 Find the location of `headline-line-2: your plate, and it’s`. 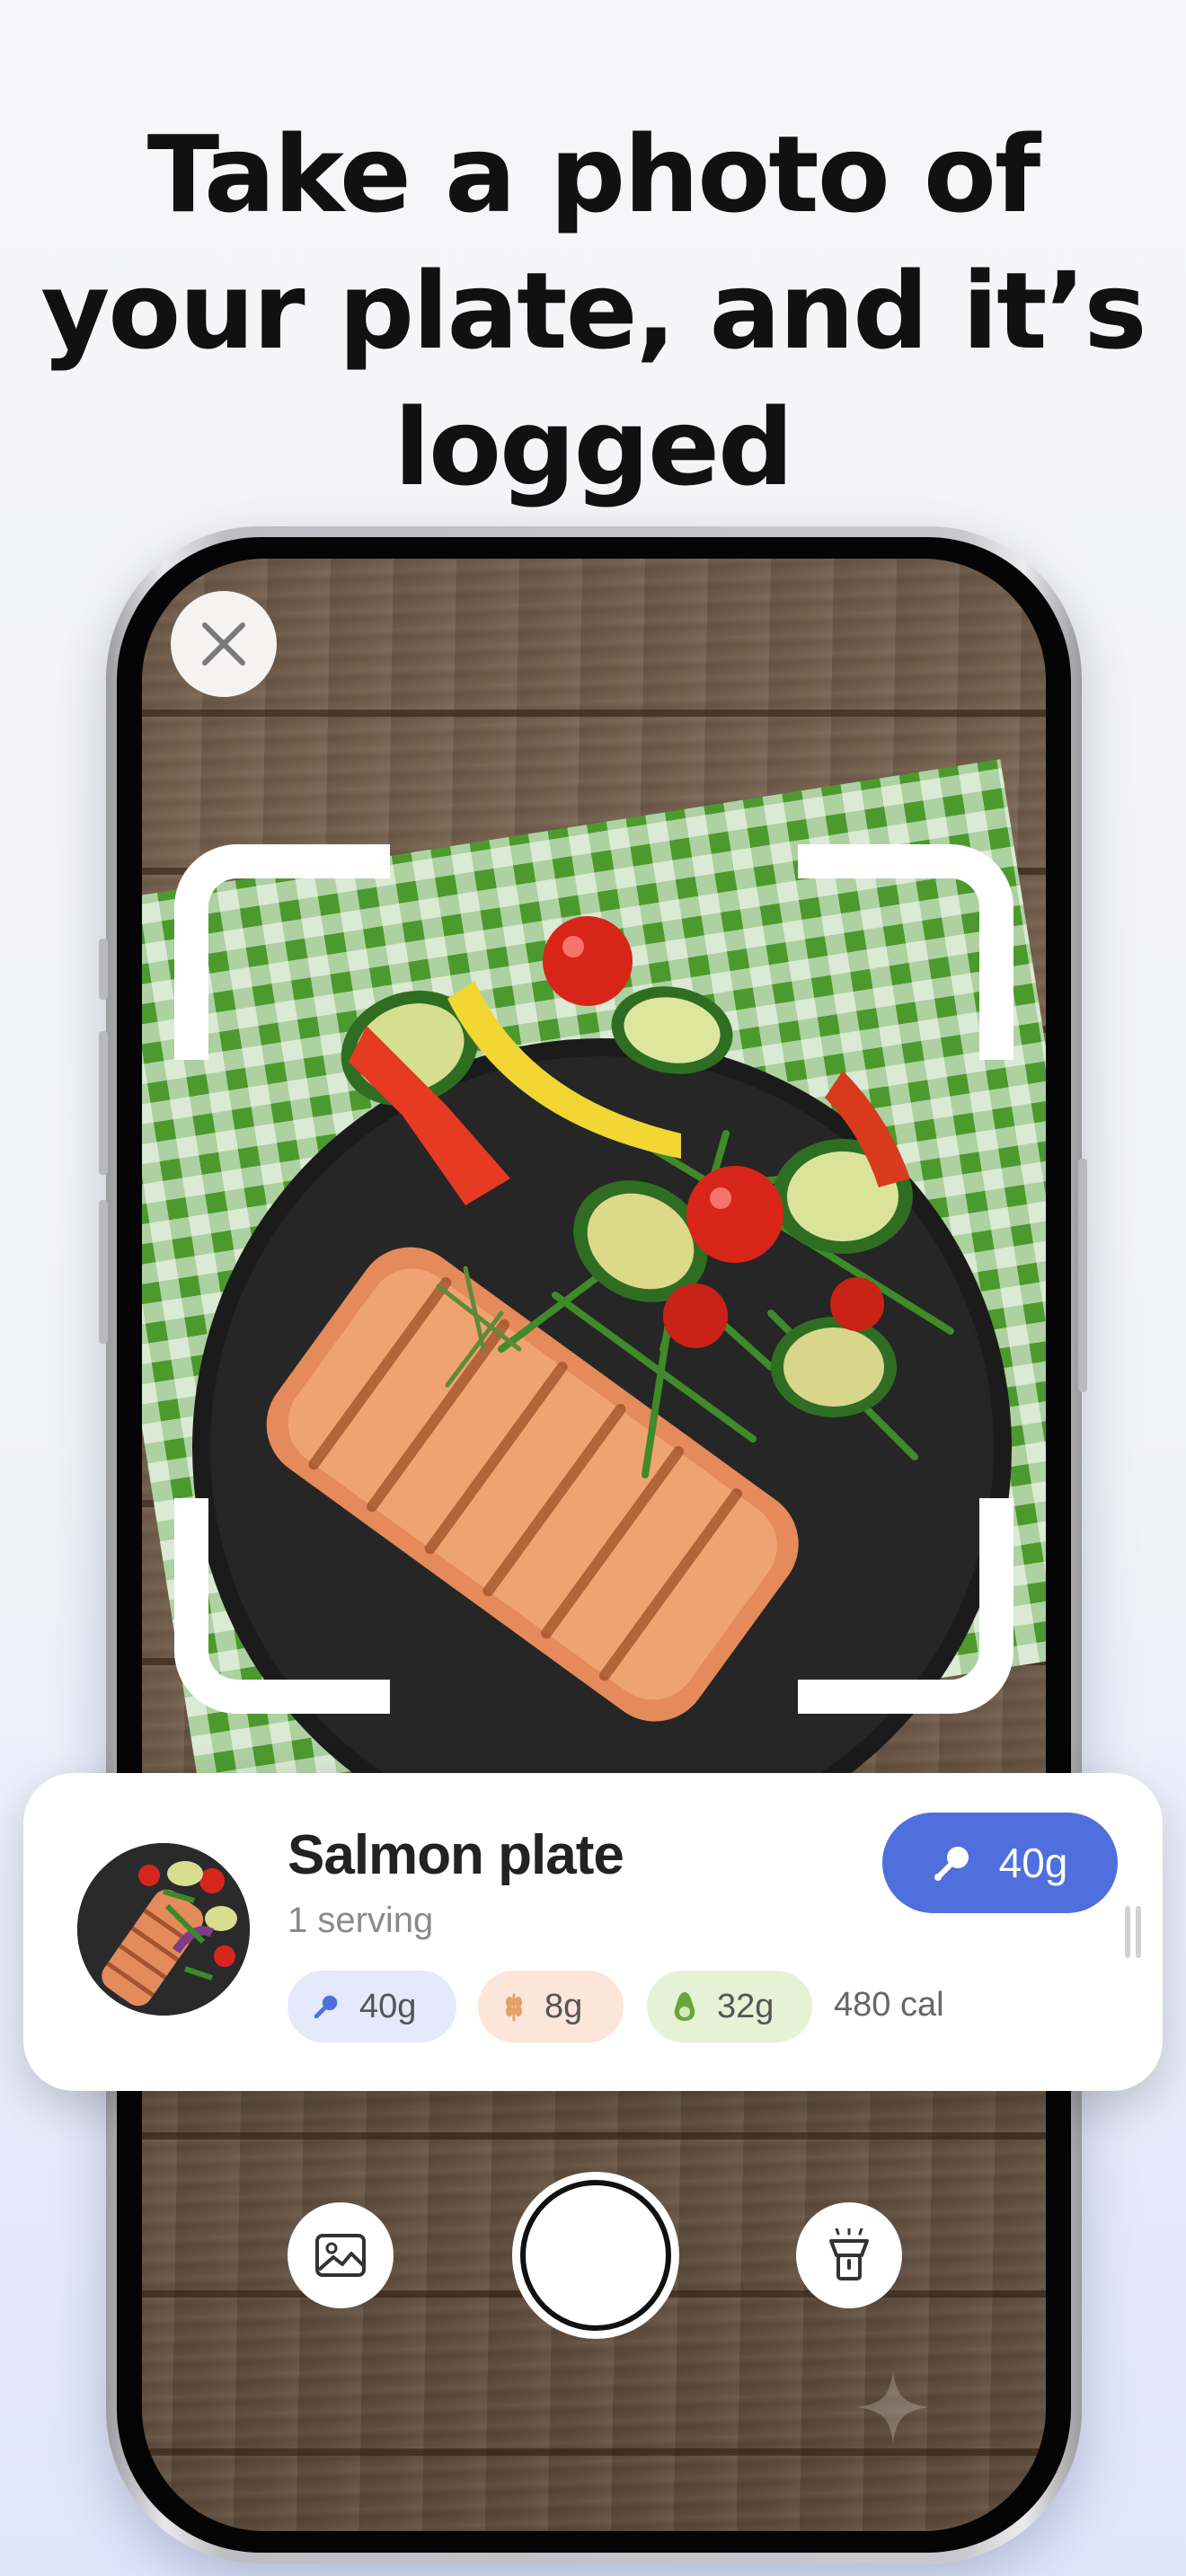

headline-line-2: your plate, and it’s is located at coordinates (593, 311).